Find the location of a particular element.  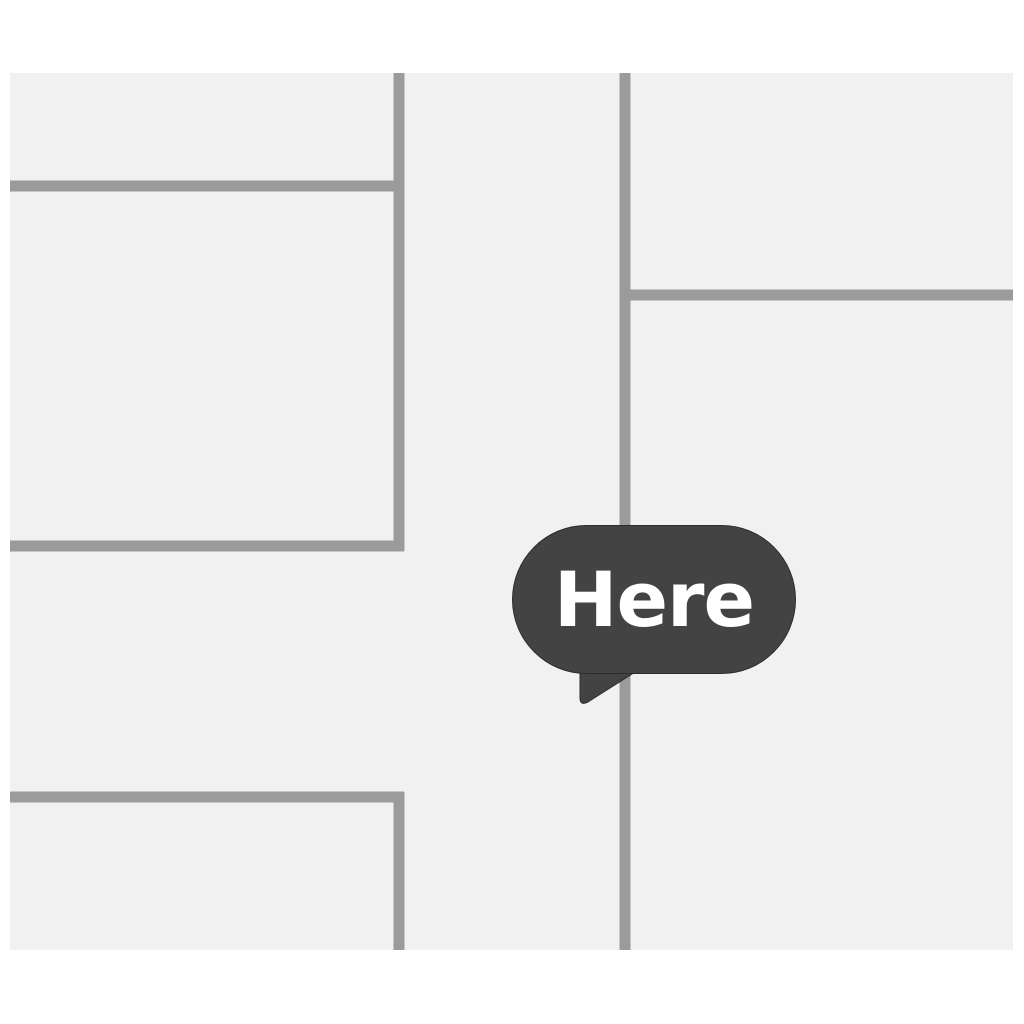

here-marker-label: Here is located at coordinates (654, 599).